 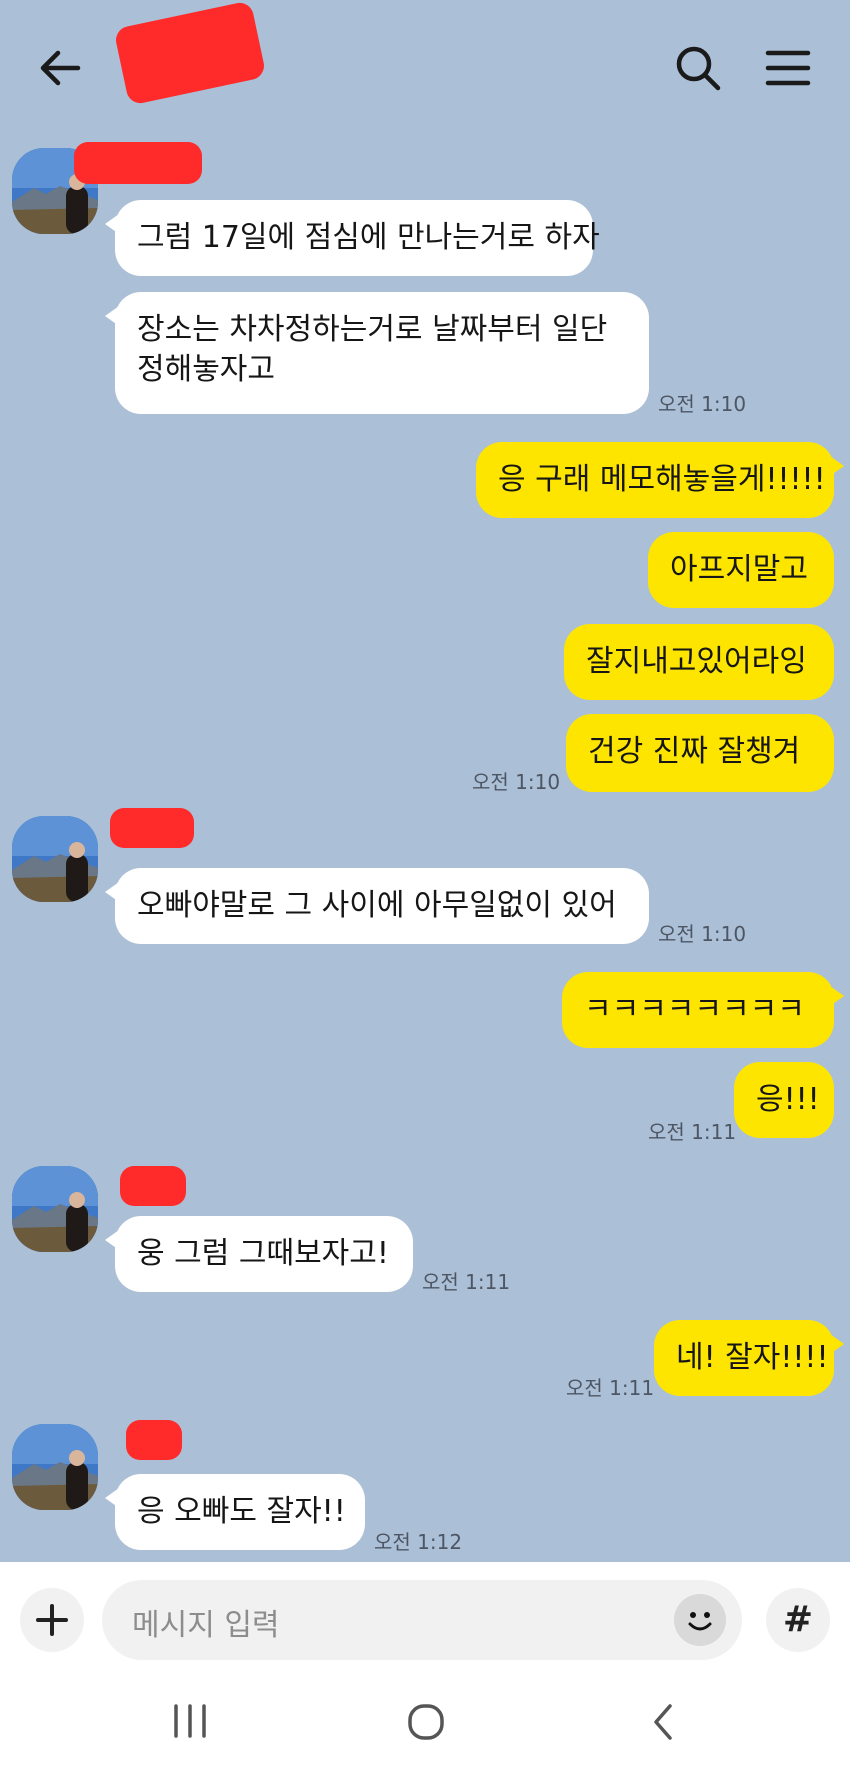 I want to click on message-input: 메시지 입력, so click(x=422, y=1620).